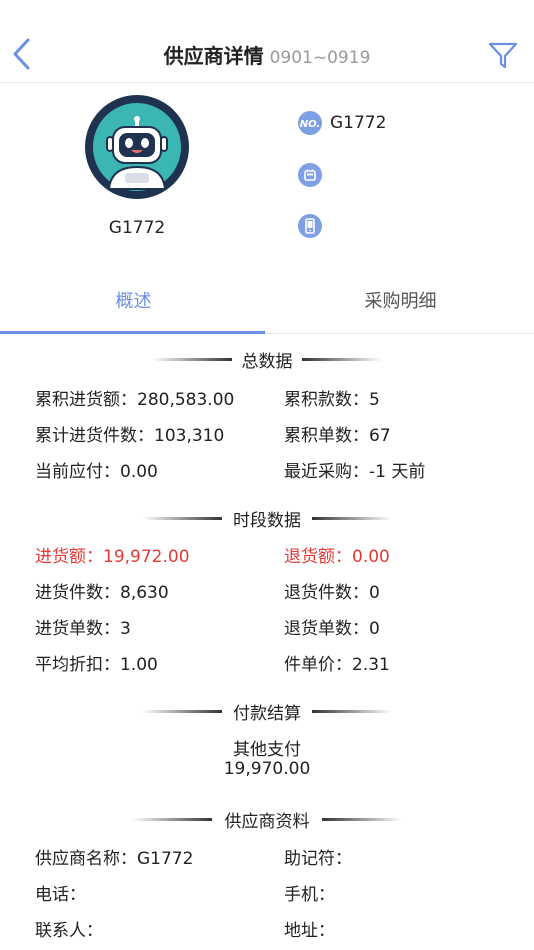  What do you see at coordinates (96, 472) in the screenshot?
I see `current-payable: 当前应付：0.00` at bounding box center [96, 472].